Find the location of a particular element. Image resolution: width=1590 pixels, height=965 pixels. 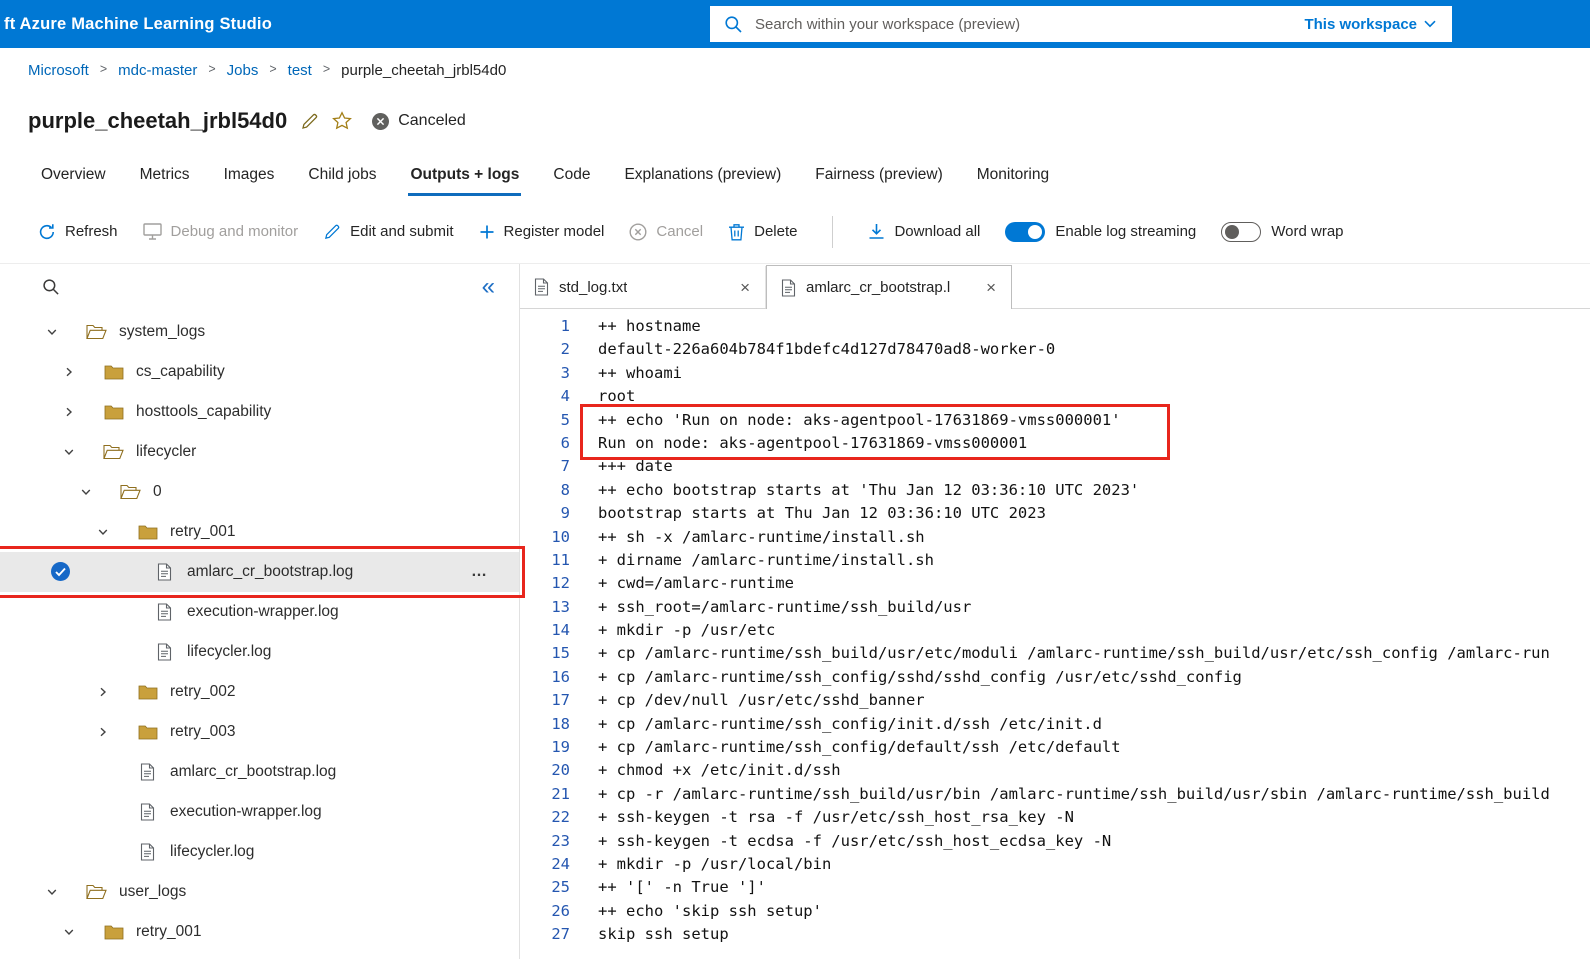

line-number: 2 is located at coordinates (565, 349).